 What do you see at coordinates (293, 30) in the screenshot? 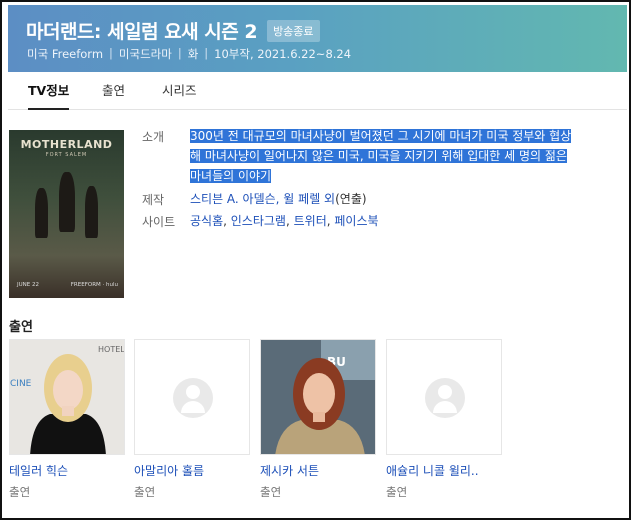
I see `status-badge: 방송종료` at bounding box center [293, 30].